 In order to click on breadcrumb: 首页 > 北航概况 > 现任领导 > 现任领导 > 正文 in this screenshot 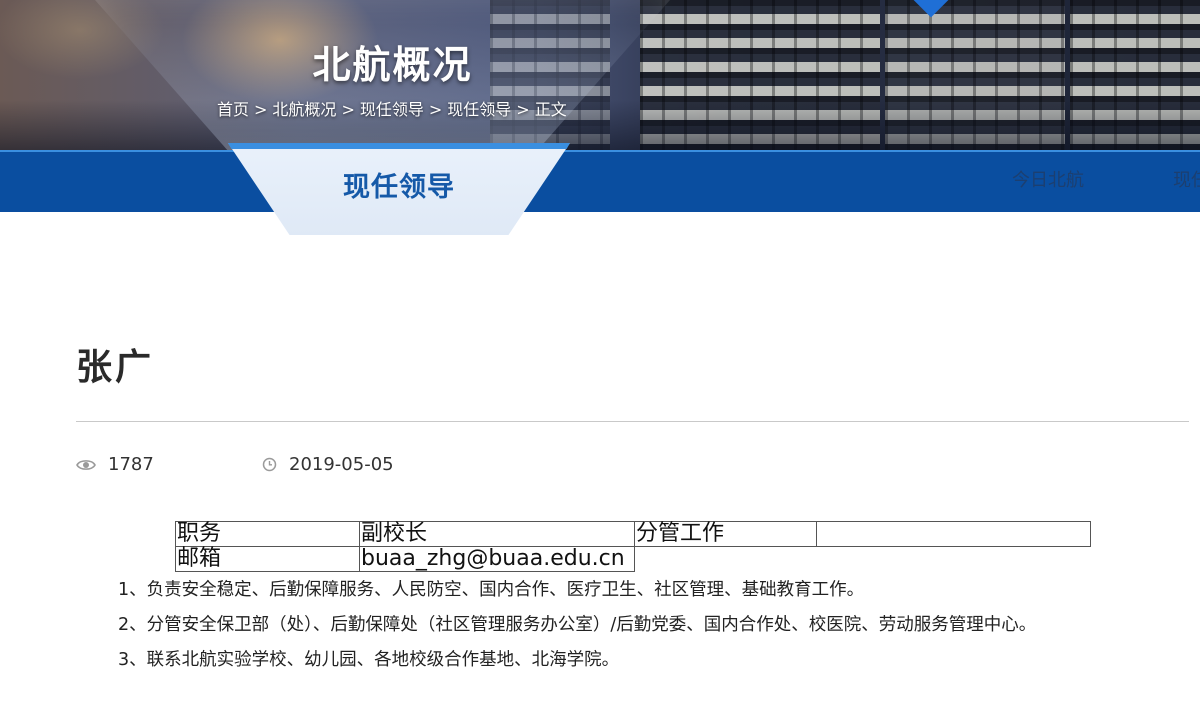, I will do `click(392, 109)`.